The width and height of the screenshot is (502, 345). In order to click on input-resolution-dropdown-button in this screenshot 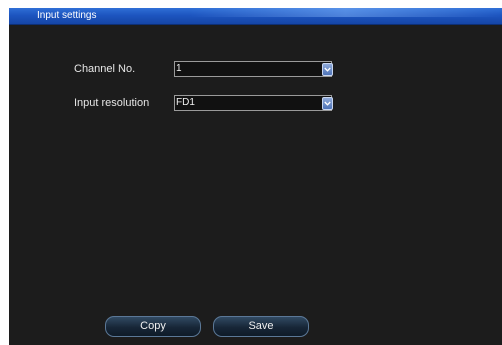, I will do `click(327, 103)`.